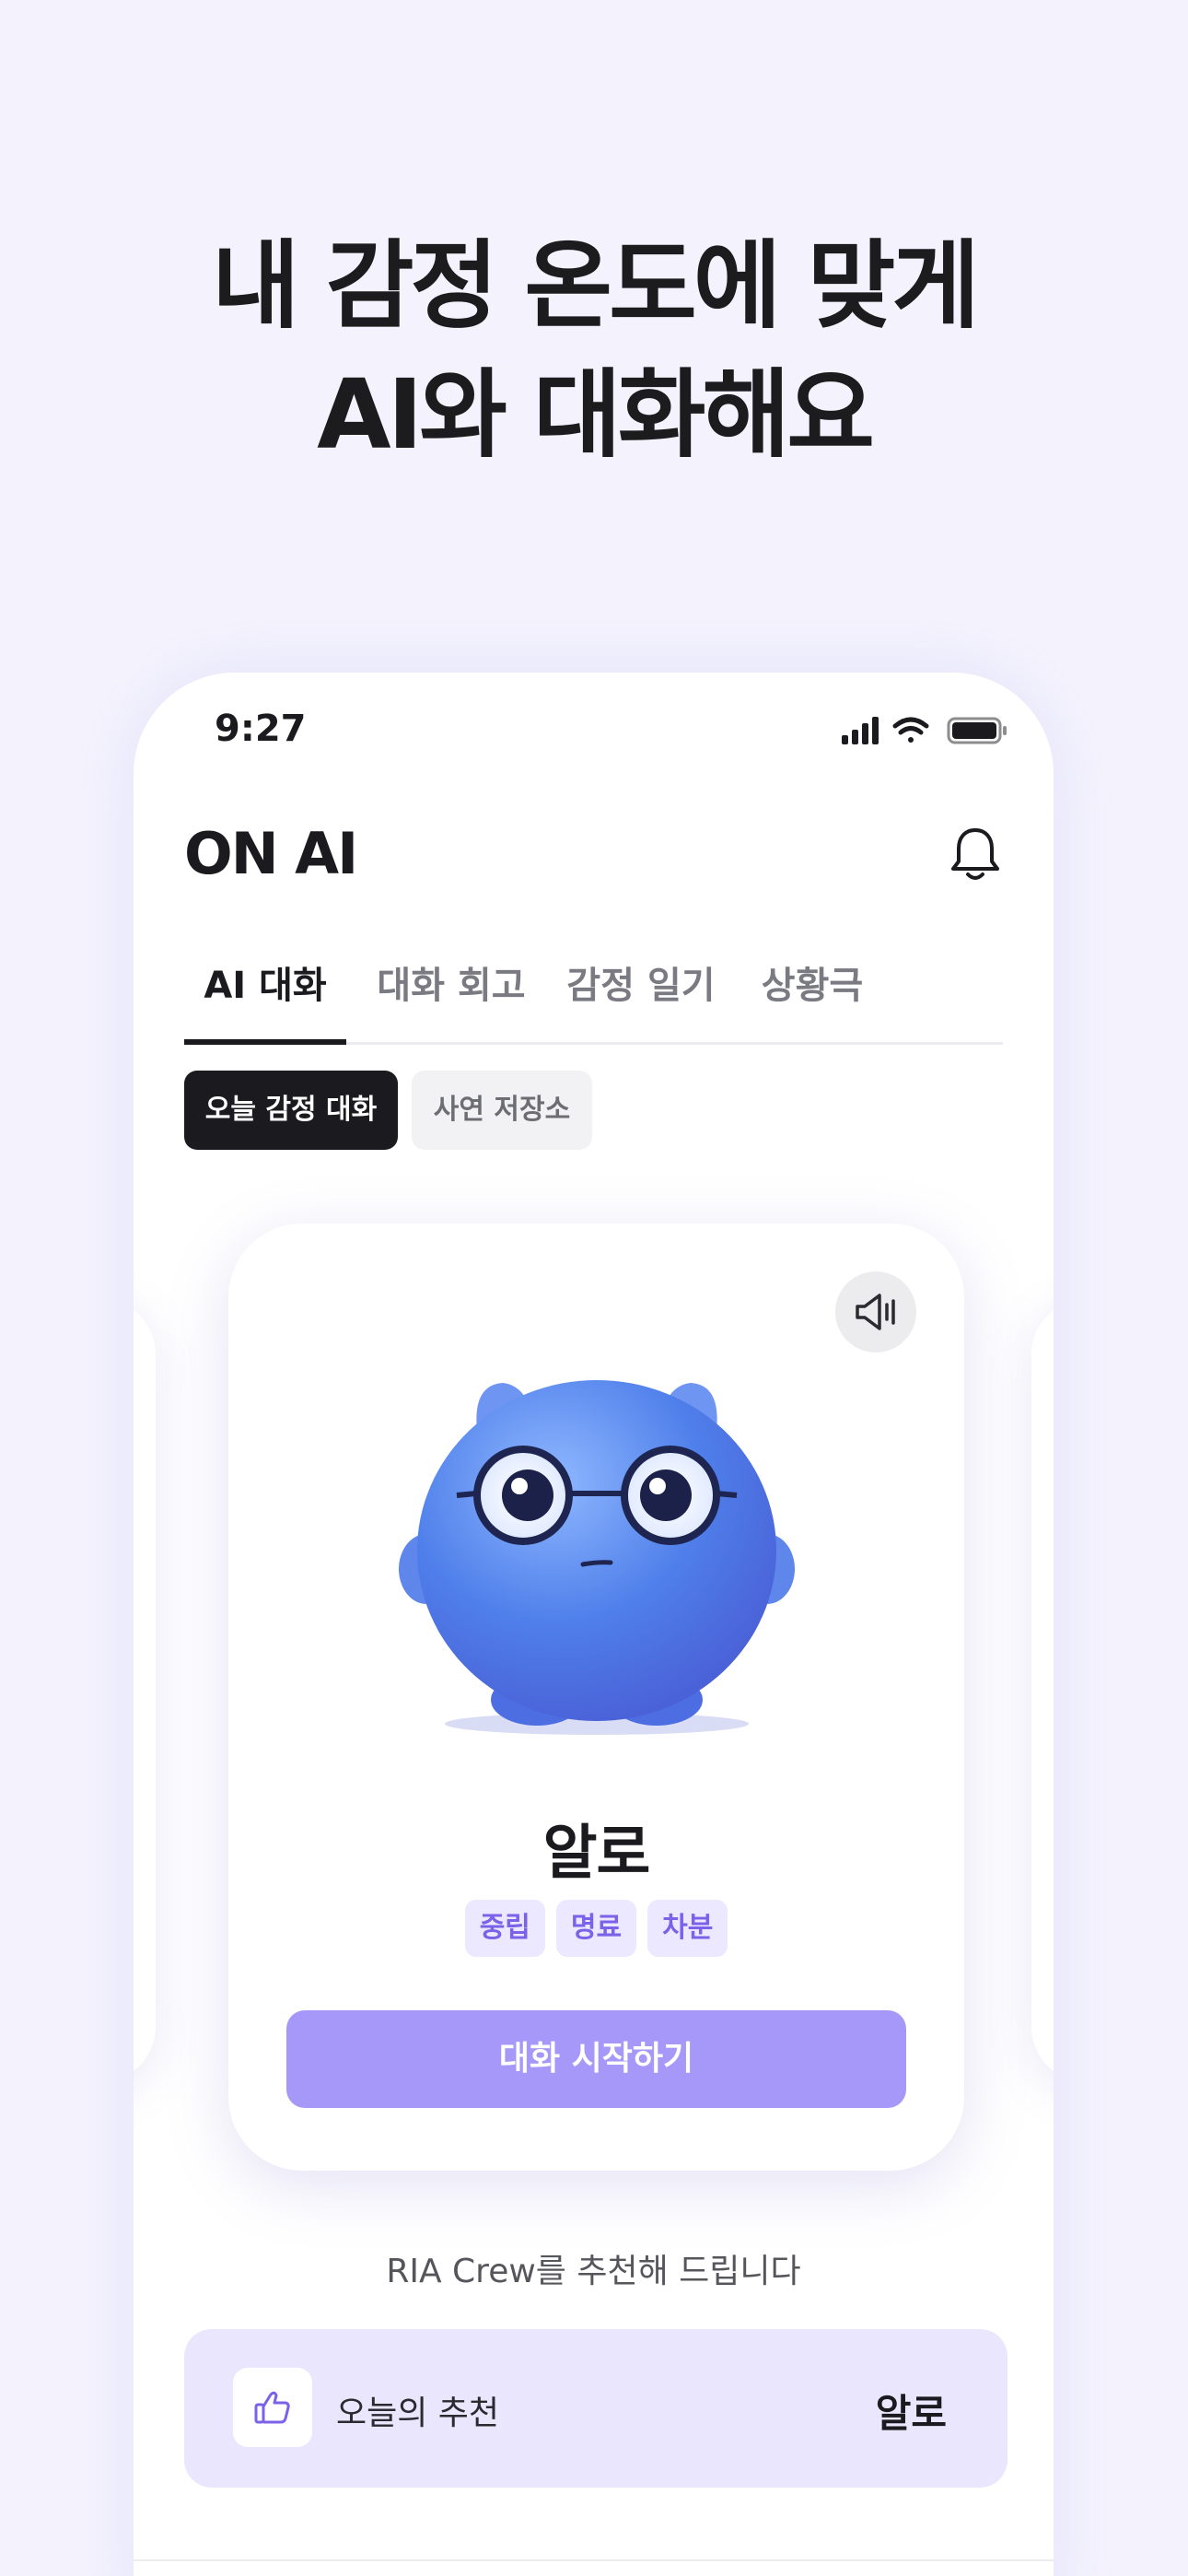  I want to click on start-chat-button: 대화 시작하기, so click(596, 2059).